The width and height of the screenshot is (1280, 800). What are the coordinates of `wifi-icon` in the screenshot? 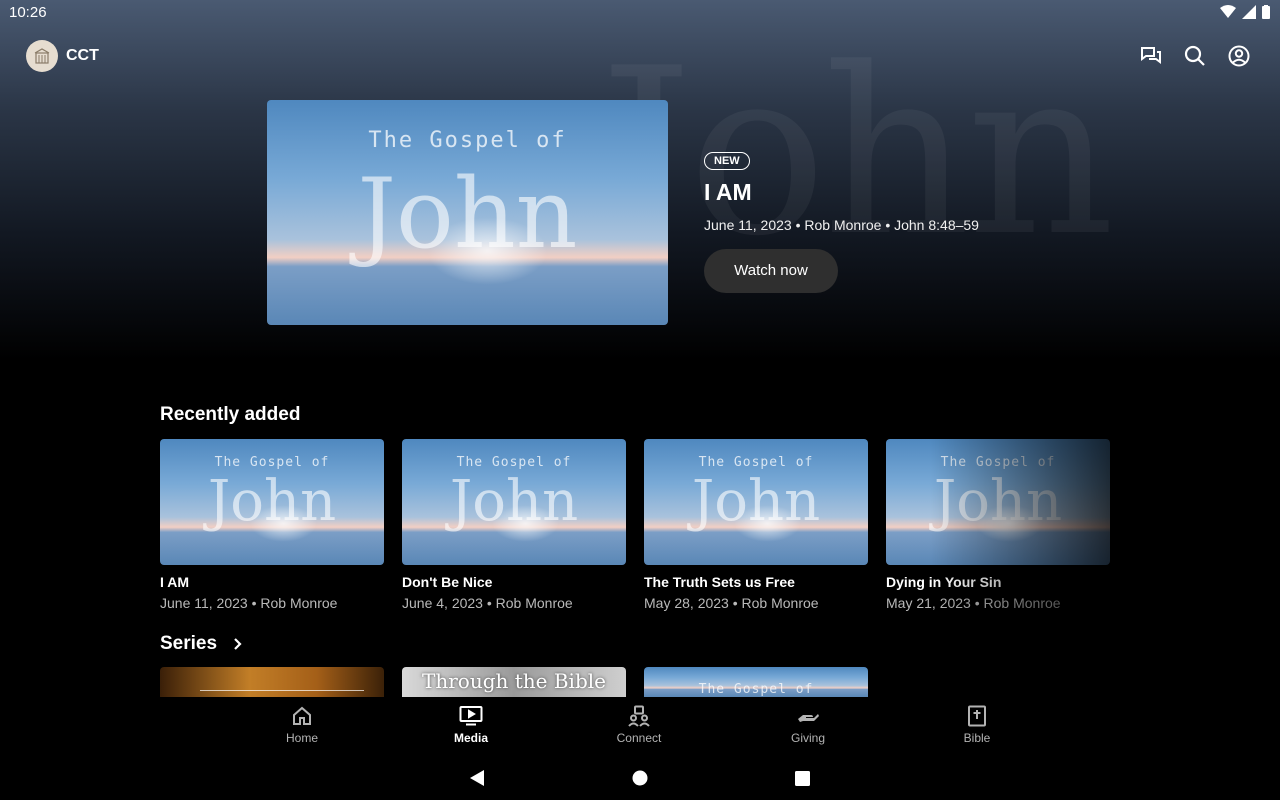 It's located at (1228, 11).